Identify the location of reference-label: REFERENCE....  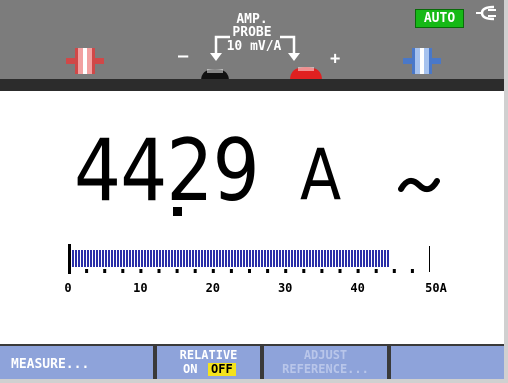
(325, 369).